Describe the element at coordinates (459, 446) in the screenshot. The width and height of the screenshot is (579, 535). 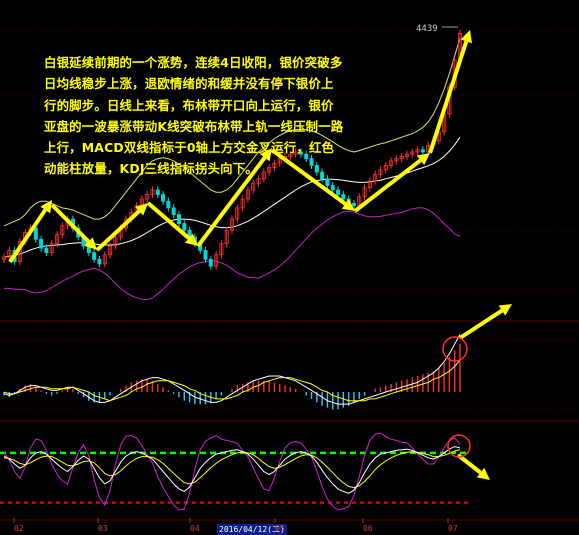
I see `highlight-circle` at that location.